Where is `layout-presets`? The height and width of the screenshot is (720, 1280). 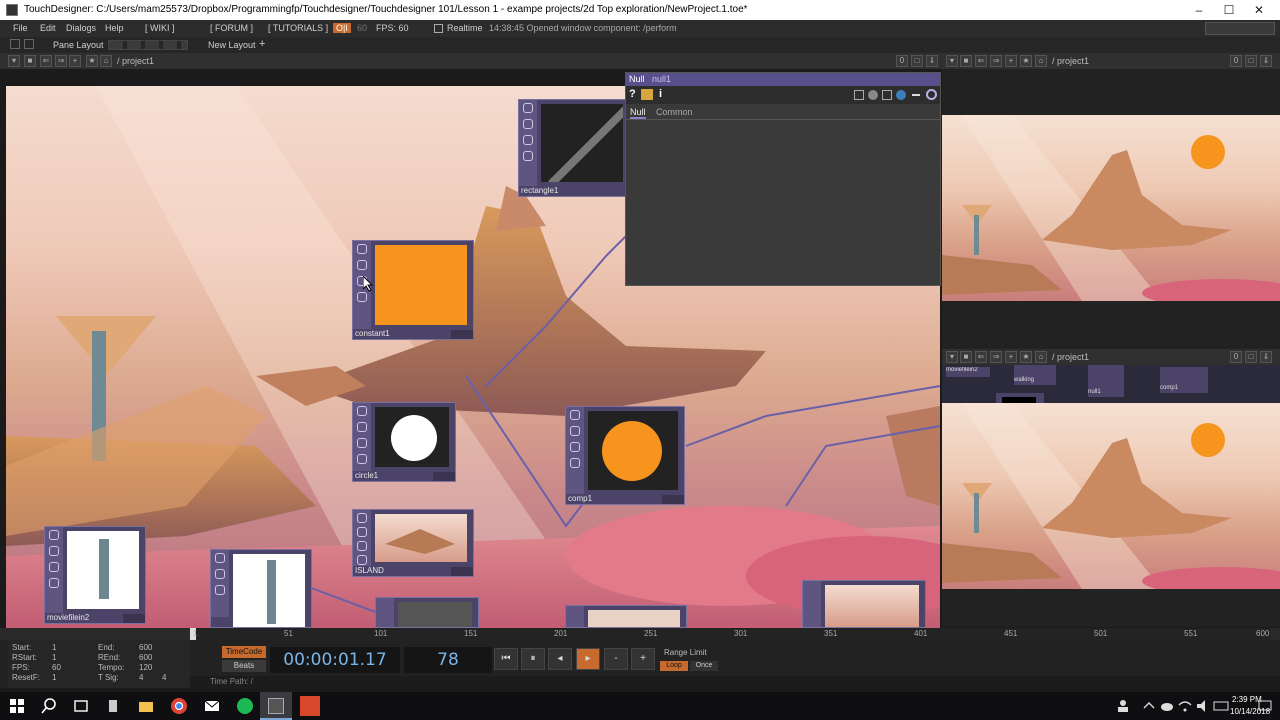
layout-presets is located at coordinates (148, 45).